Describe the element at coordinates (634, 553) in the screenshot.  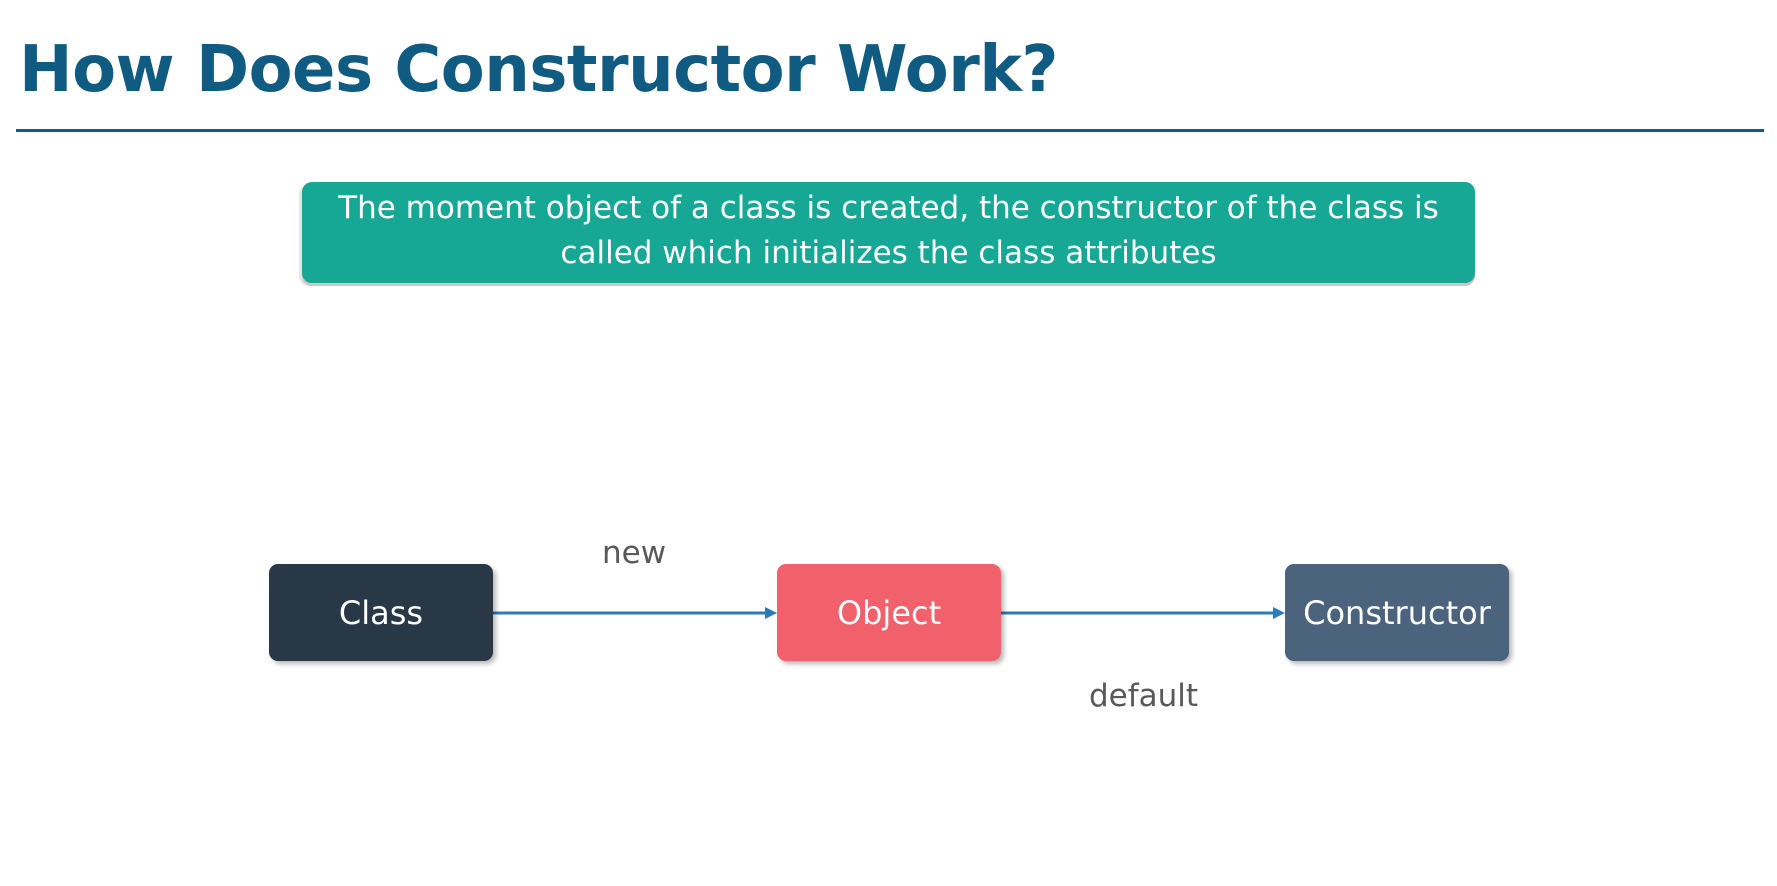
I see `edge-label-new: new` at that location.